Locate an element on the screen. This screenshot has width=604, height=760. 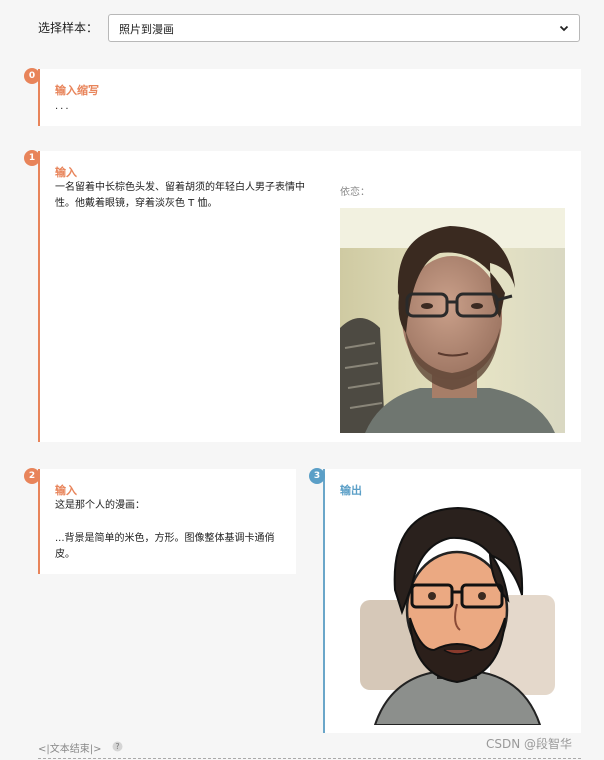
sample-select-value: 照片到漫画 is located at coordinates (146, 29).